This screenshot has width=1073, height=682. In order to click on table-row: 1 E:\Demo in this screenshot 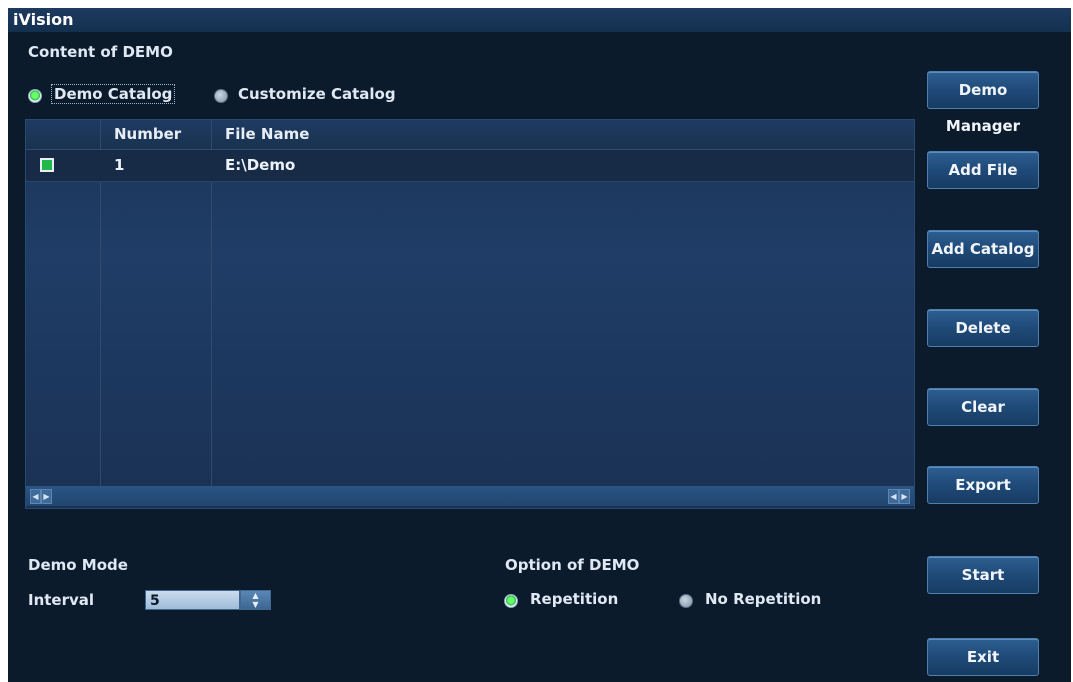, I will do `click(470, 166)`.